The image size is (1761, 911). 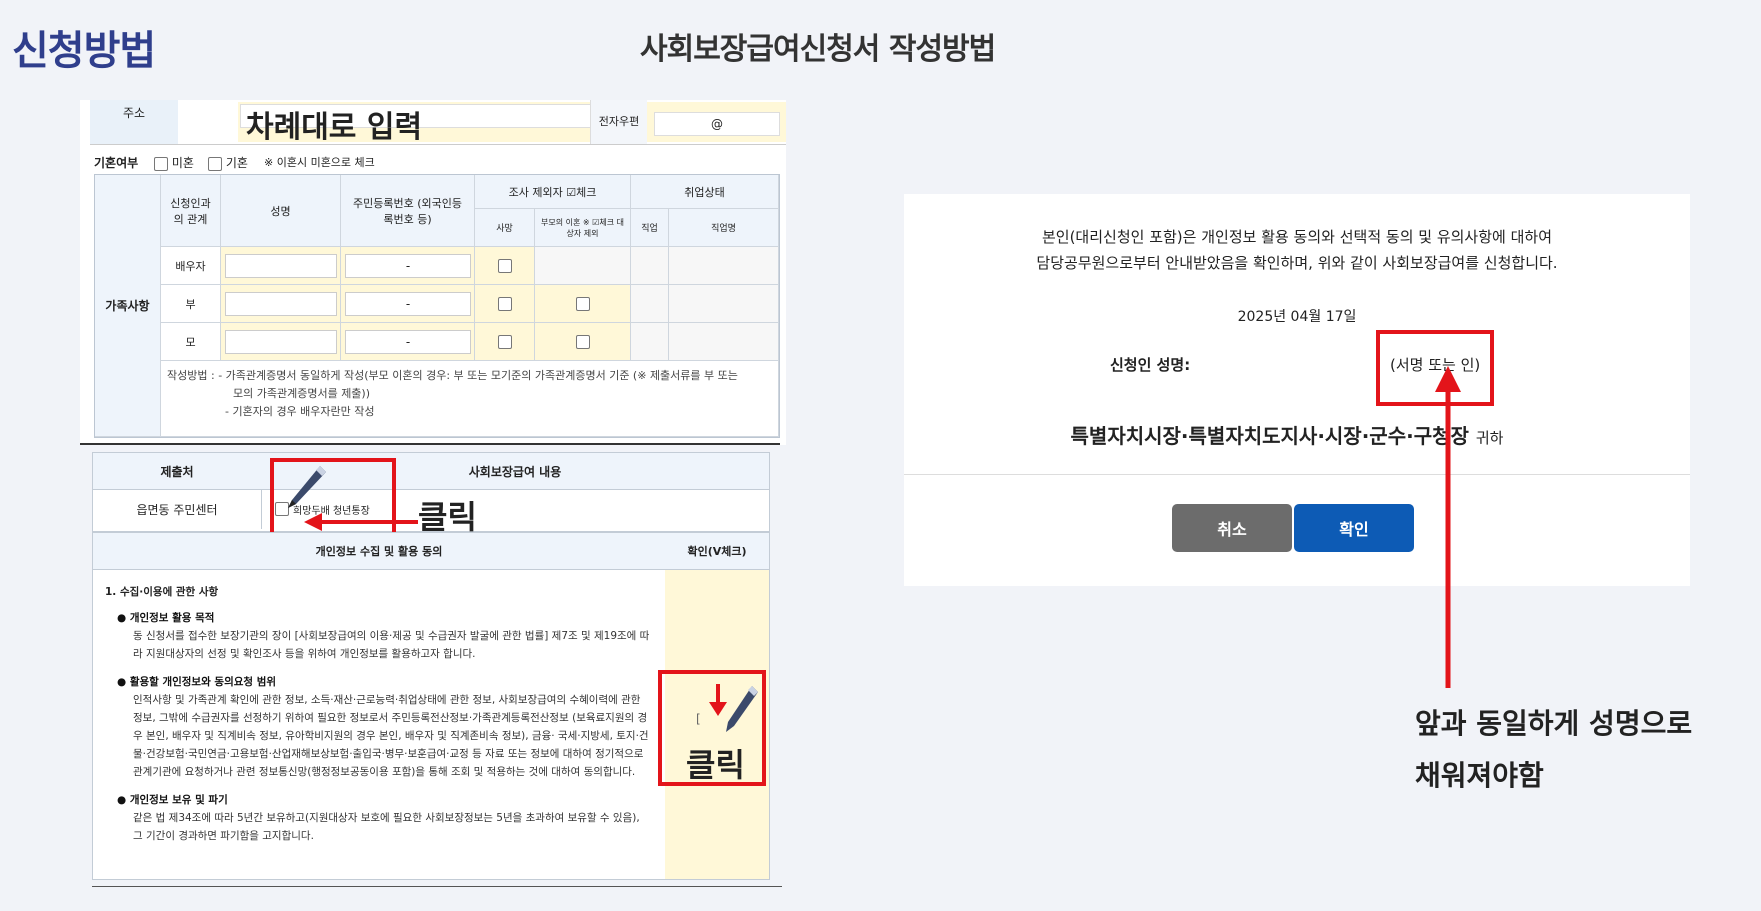 I want to click on divorce-cell-mother, so click(x=583, y=342).